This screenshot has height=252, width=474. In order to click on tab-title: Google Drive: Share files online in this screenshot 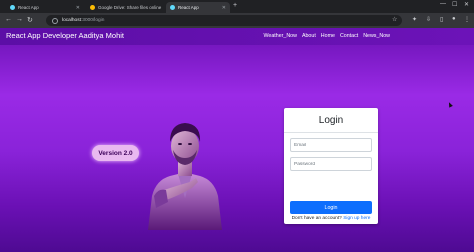, I will do `click(130, 7)`.